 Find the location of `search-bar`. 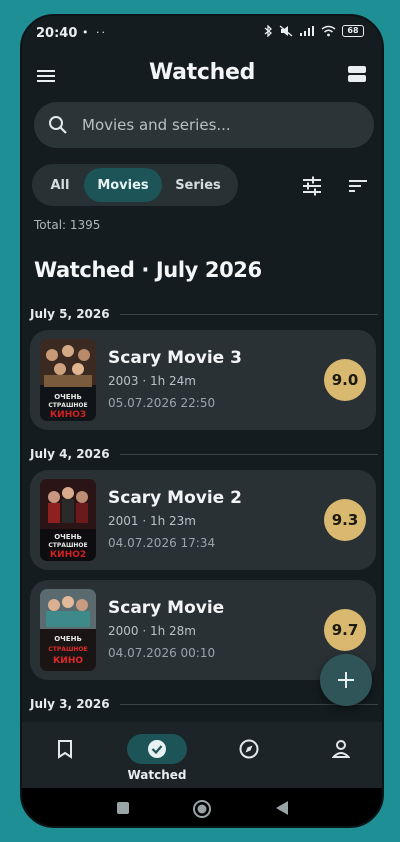

search-bar is located at coordinates (204, 125).